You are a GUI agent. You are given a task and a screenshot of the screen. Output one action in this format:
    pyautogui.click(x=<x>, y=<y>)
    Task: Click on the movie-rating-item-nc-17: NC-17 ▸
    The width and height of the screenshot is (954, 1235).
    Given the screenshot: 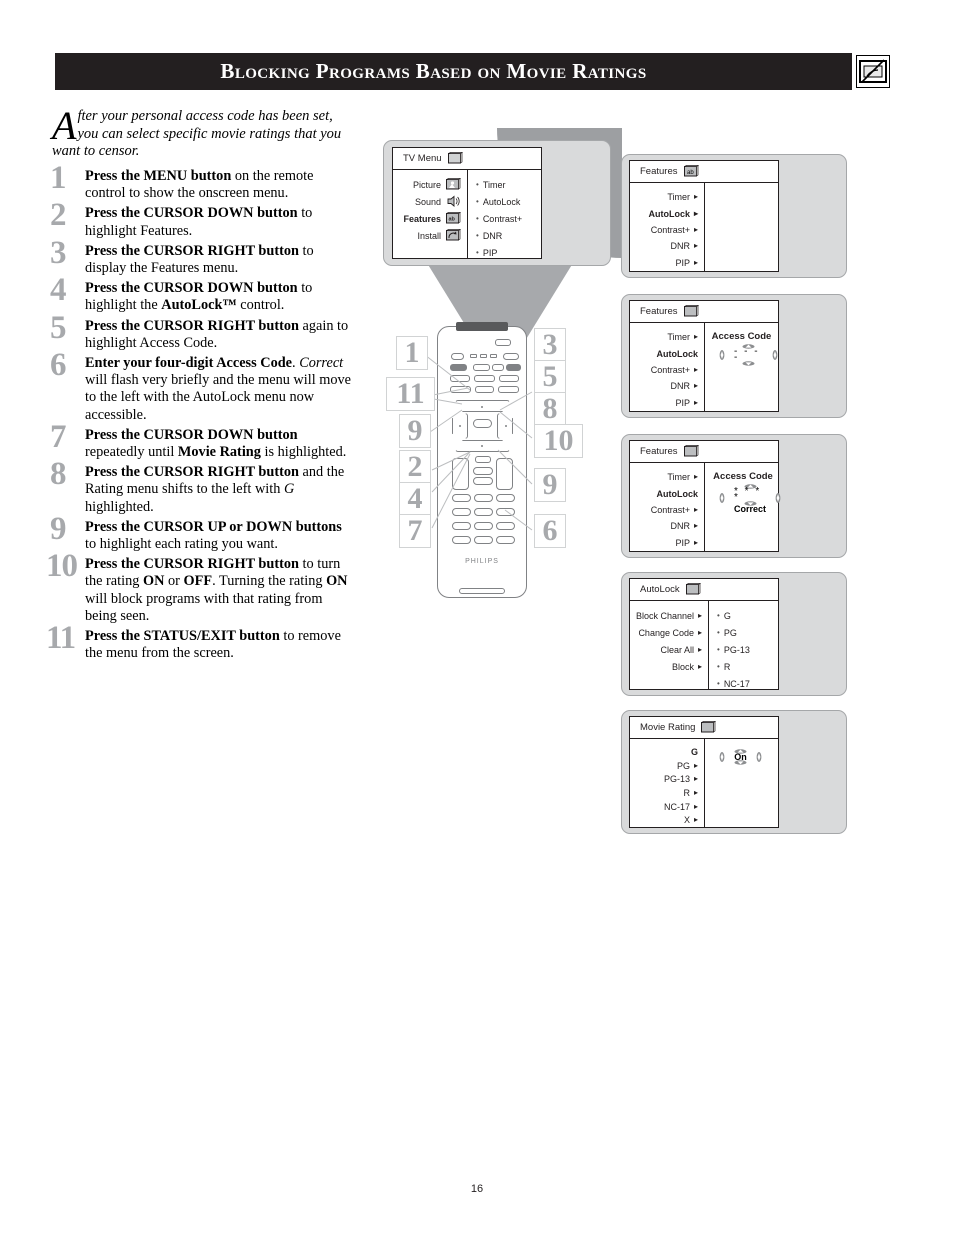 What is the action you would take?
    pyautogui.click(x=667, y=807)
    